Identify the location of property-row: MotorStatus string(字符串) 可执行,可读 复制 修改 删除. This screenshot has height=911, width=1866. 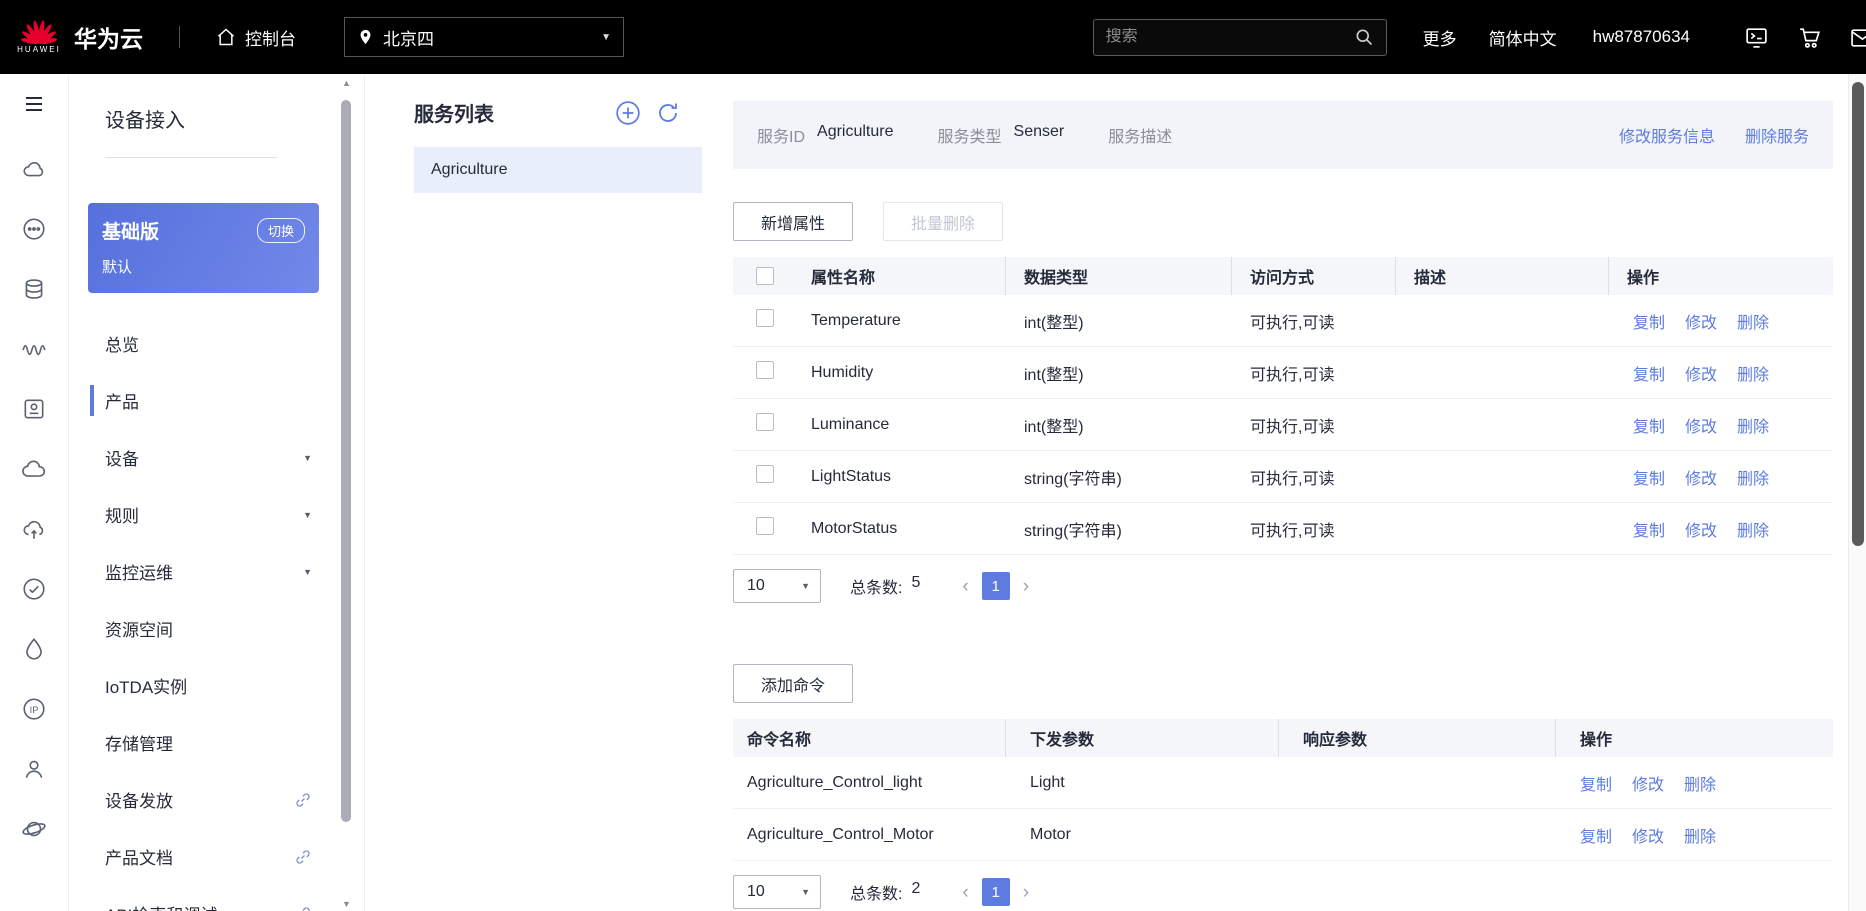
(1283, 529).